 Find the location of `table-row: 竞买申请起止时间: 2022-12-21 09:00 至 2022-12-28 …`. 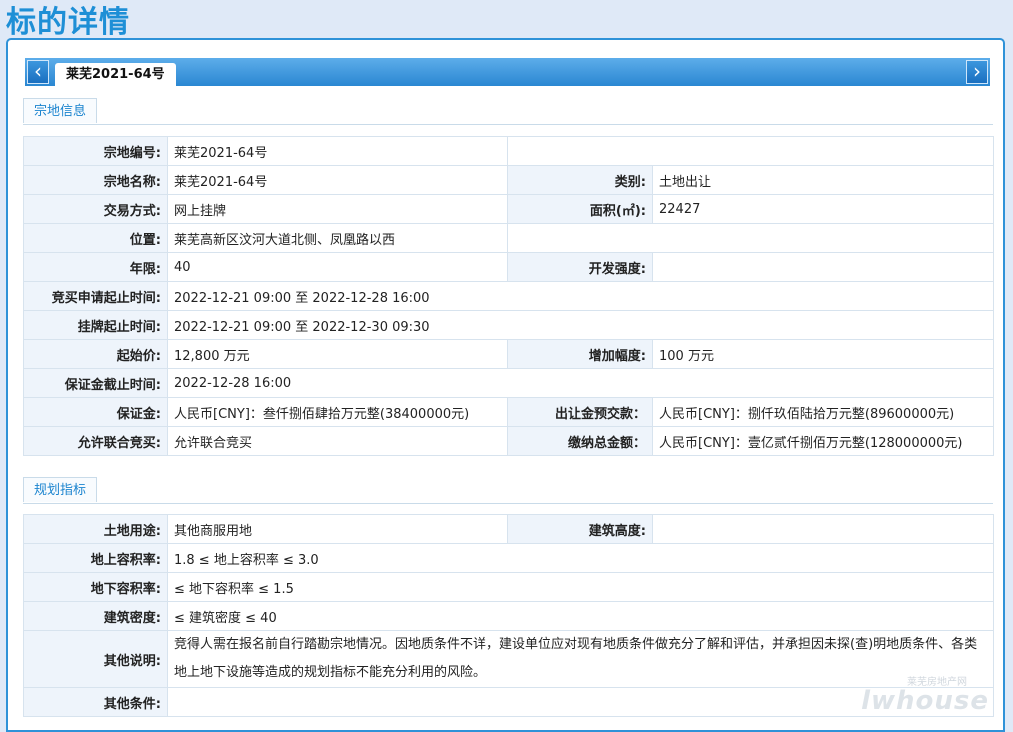

table-row: 竞买申请起止时间: 2022-12-21 09:00 至 2022-12-28 … is located at coordinates (508, 296).